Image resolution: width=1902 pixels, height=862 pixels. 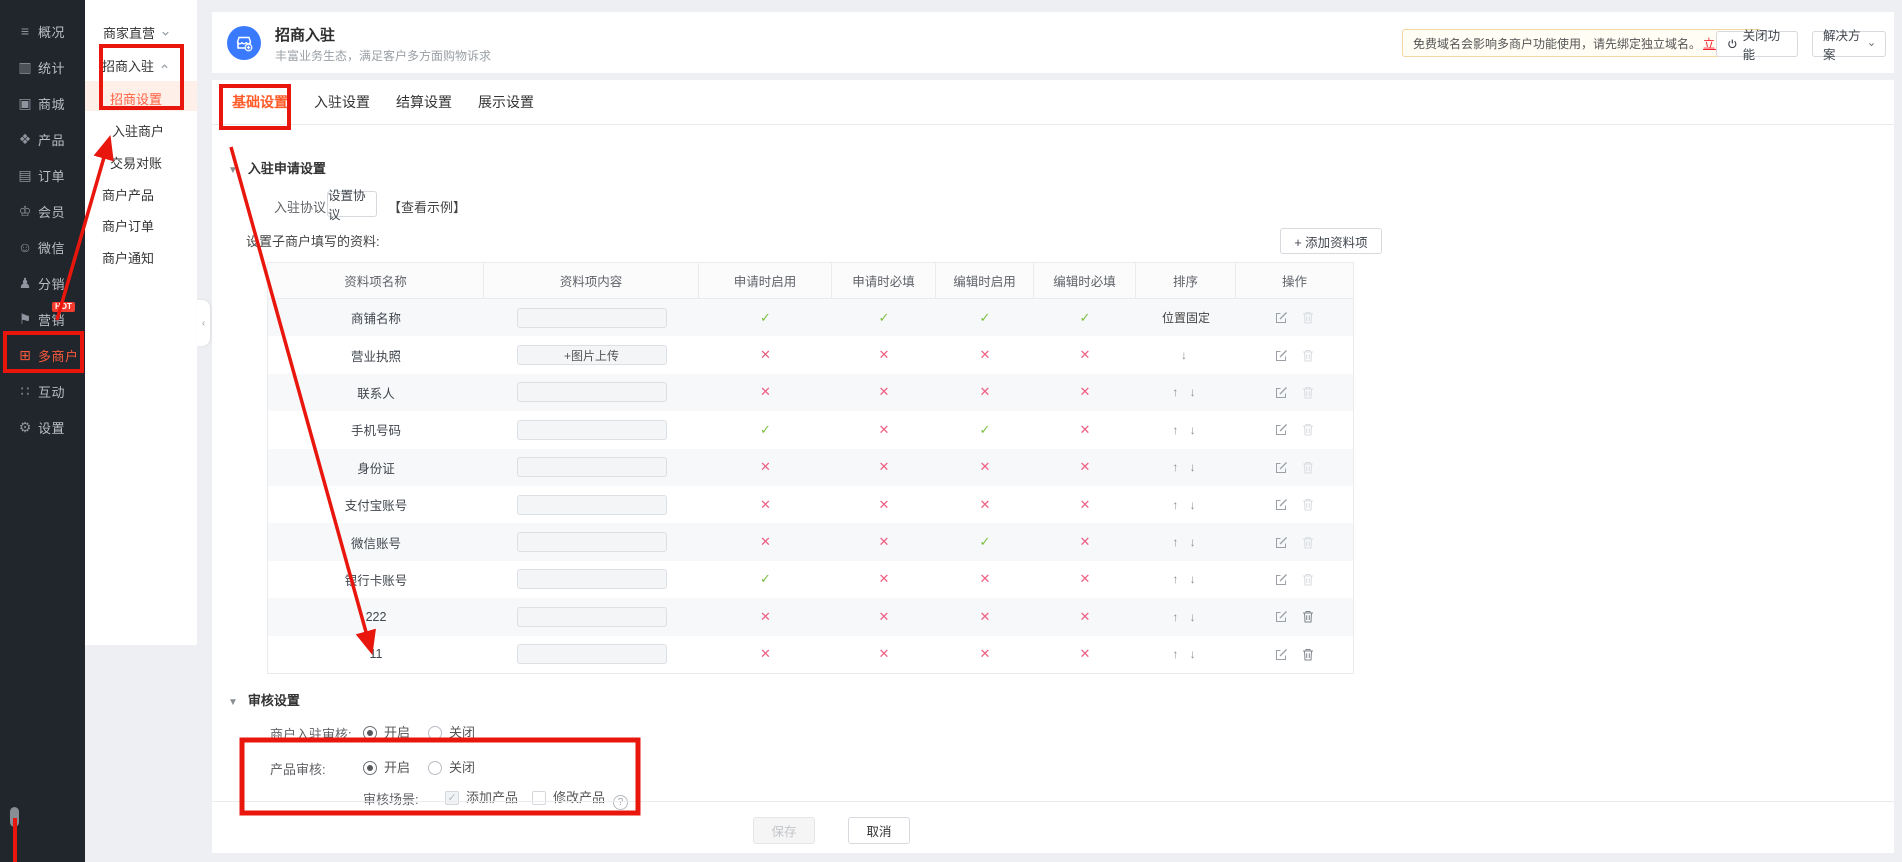 I want to click on edit-enabled-flag, so click(x=985, y=355).